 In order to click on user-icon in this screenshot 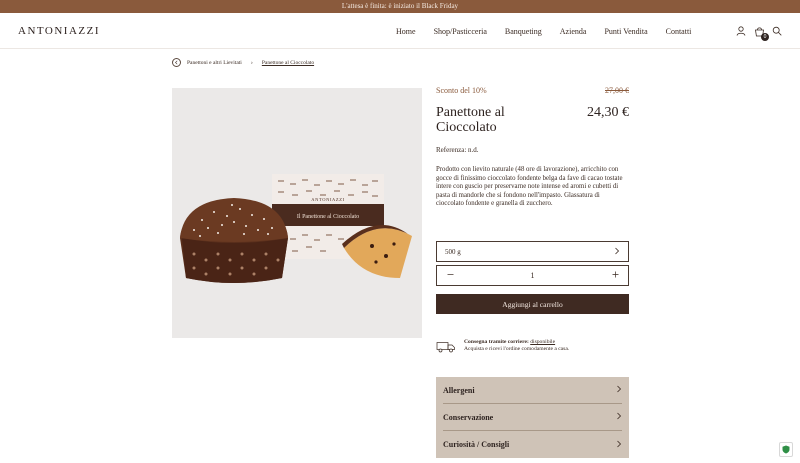, I will do `click(741, 31)`.